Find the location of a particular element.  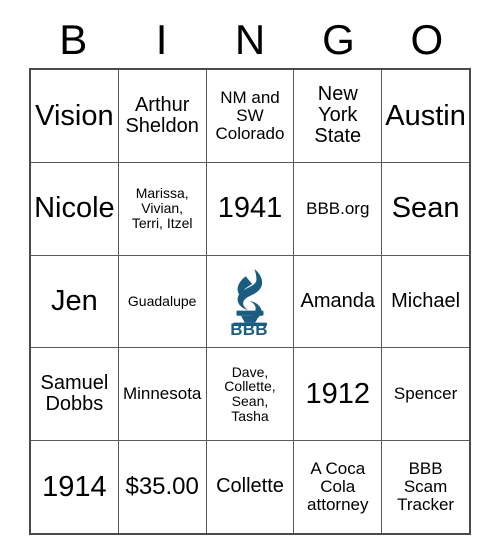

bingo-cell-n2: 1941 is located at coordinates (250, 208).